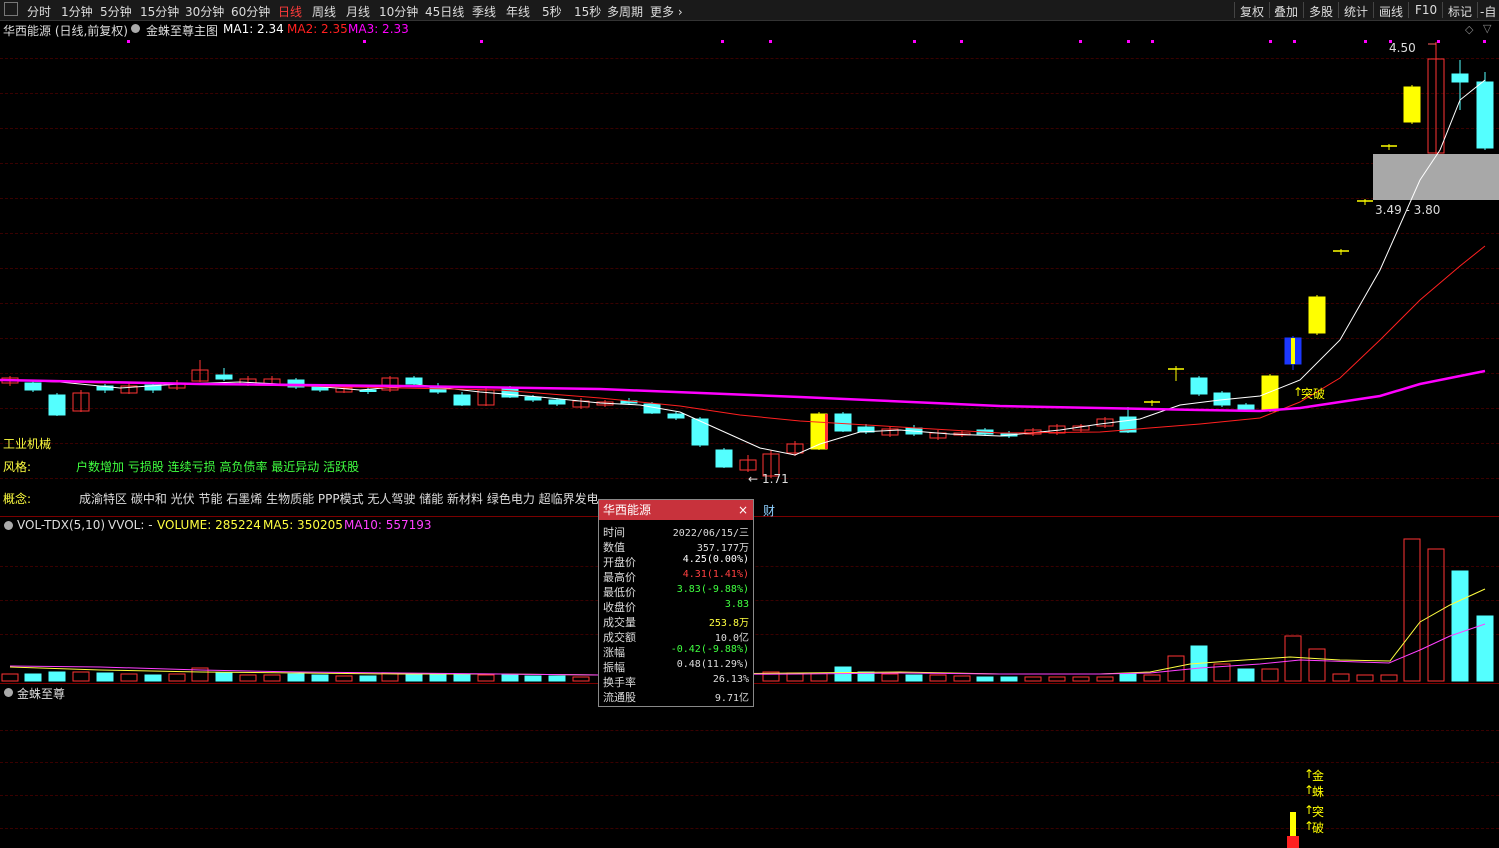 The height and width of the screenshot is (848, 1499). Describe the element at coordinates (614, 667) in the screenshot. I see `popup-row-key: 振幅` at that location.